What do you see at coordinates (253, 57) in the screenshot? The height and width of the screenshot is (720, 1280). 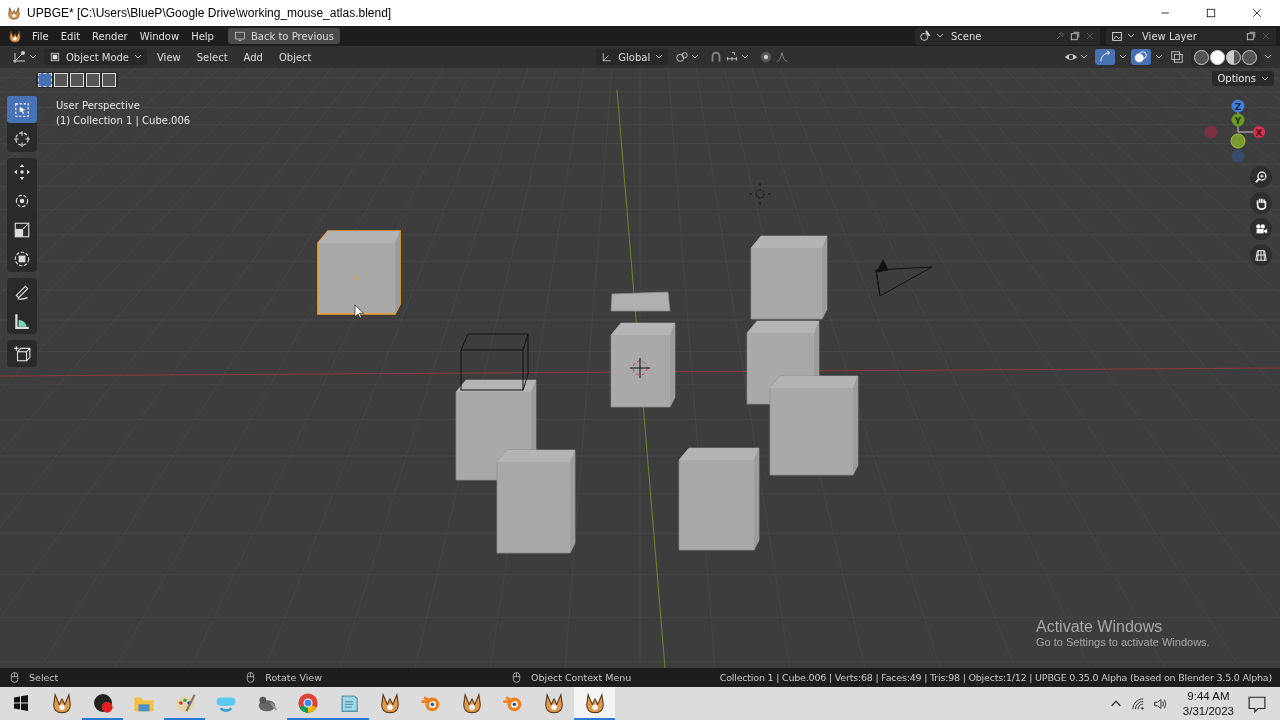 I see `menu-item: Add` at bounding box center [253, 57].